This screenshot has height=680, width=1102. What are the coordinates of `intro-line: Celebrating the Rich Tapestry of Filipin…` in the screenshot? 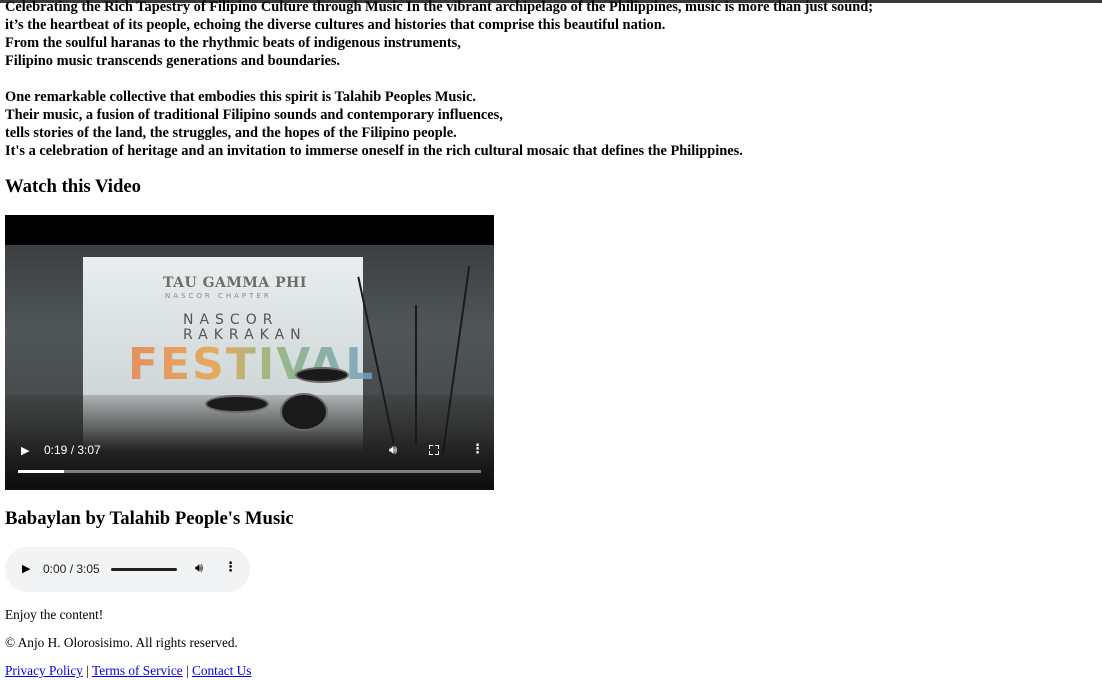 It's located at (439, 7).